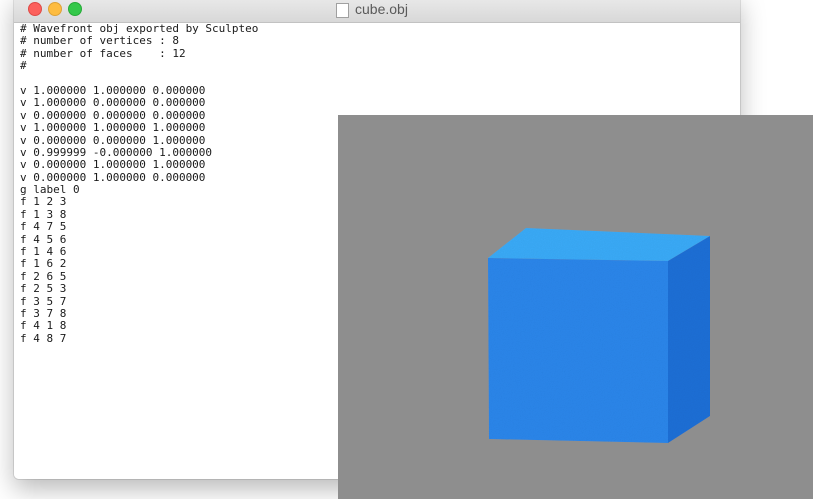 This screenshot has width=813, height=499. What do you see at coordinates (342, 10) in the screenshot?
I see `document-icon` at bounding box center [342, 10].